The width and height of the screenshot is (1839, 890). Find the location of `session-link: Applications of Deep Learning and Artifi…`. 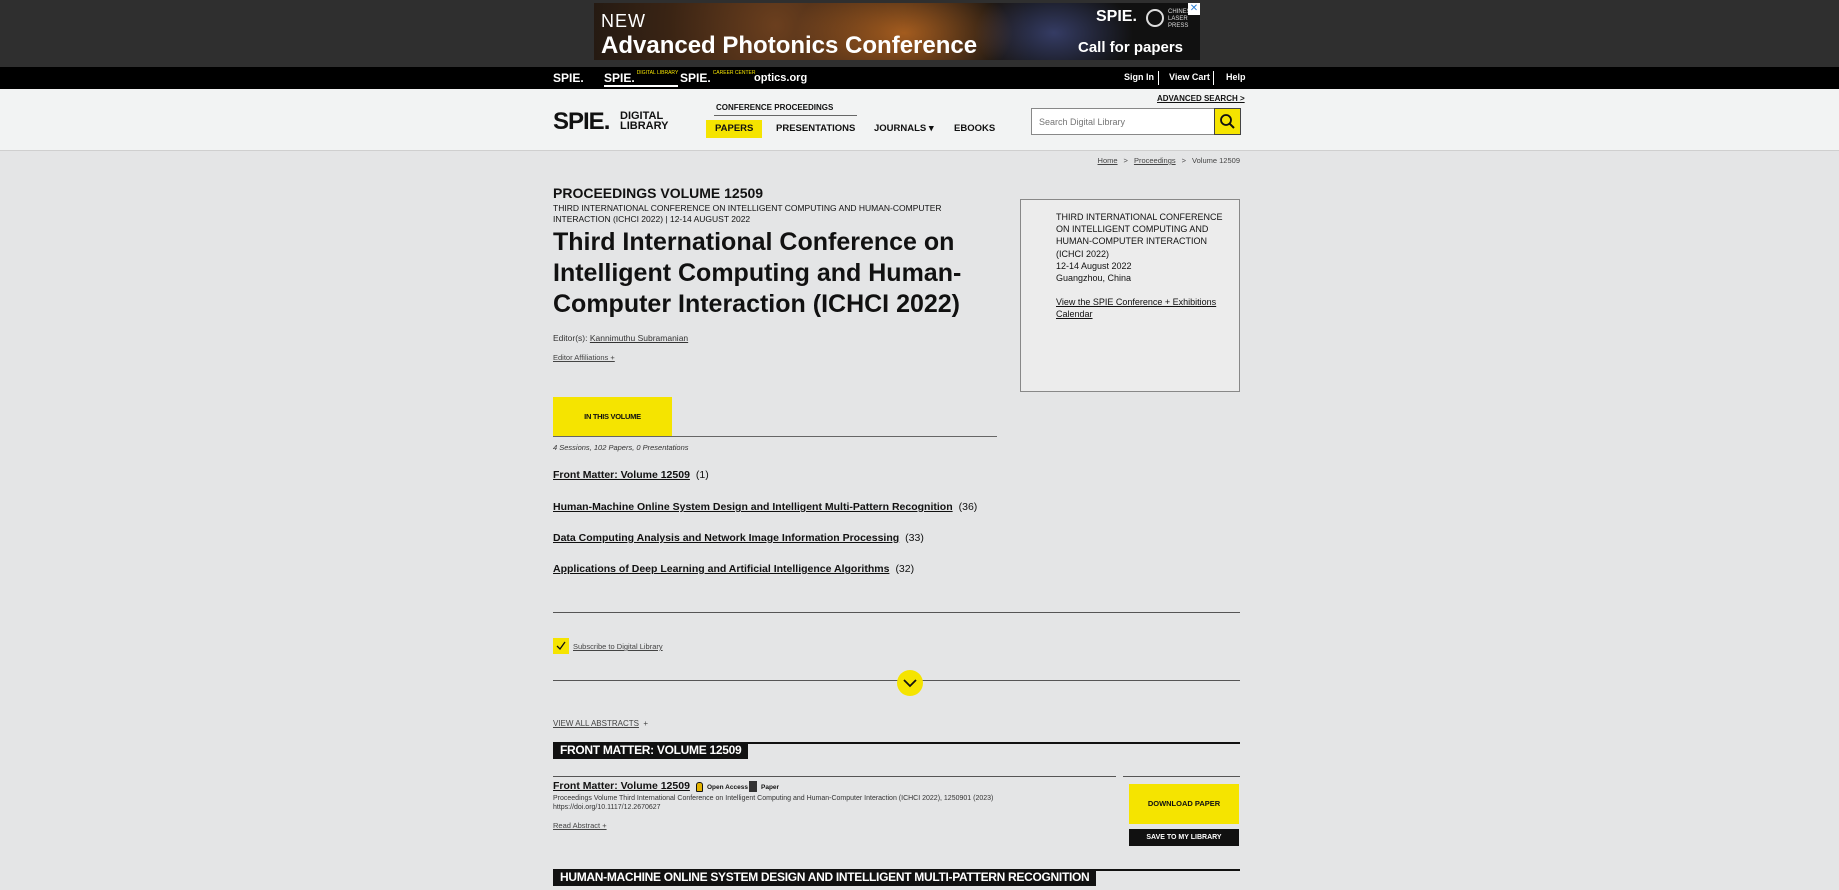

session-link: Applications of Deep Learning and Artifi… is located at coordinates (721, 569).